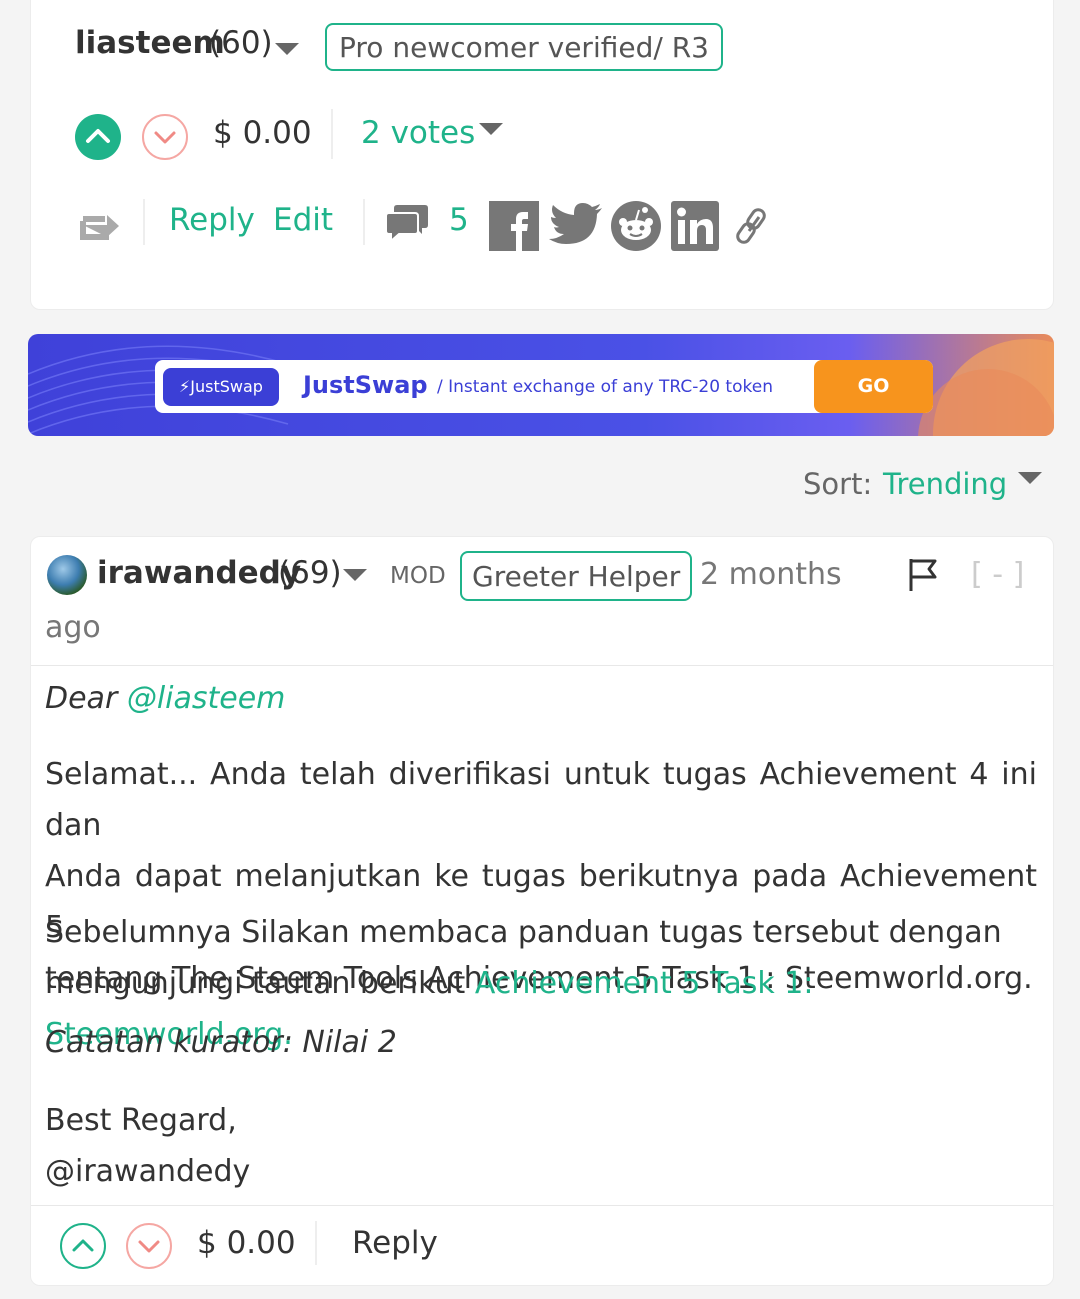  Describe the element at coordinates (576, 228) in the screenshot. I see `twitter-icon` at that location.